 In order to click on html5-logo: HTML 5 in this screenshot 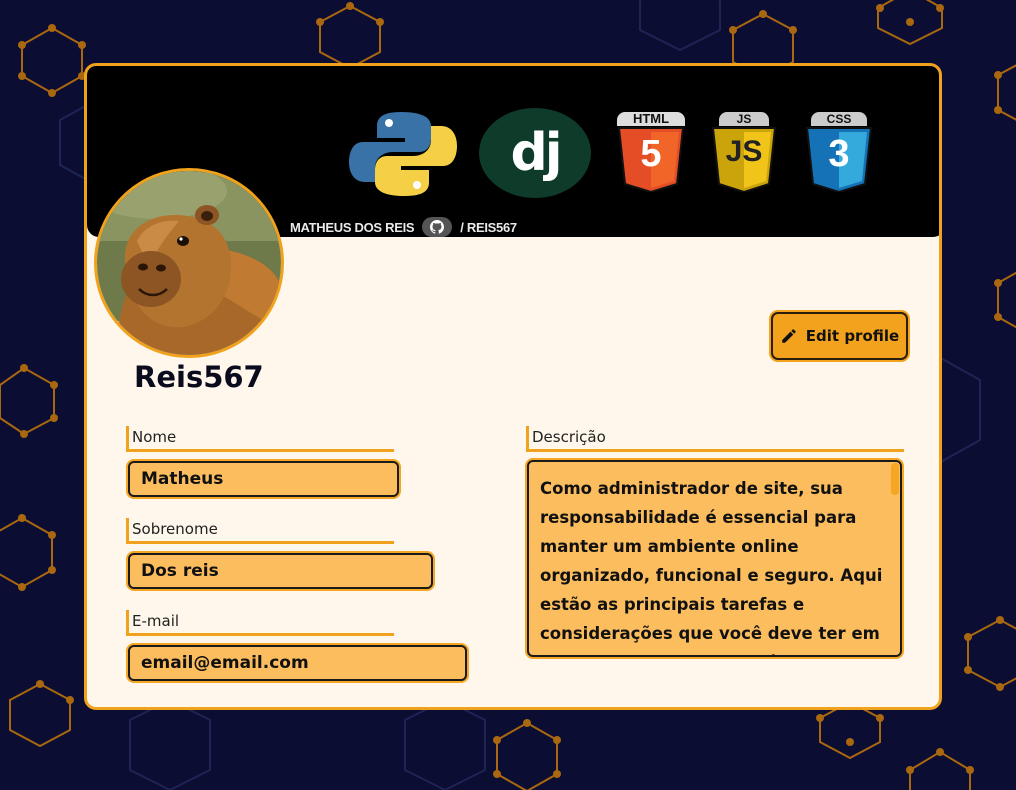, I will do `click(651, 152)`.